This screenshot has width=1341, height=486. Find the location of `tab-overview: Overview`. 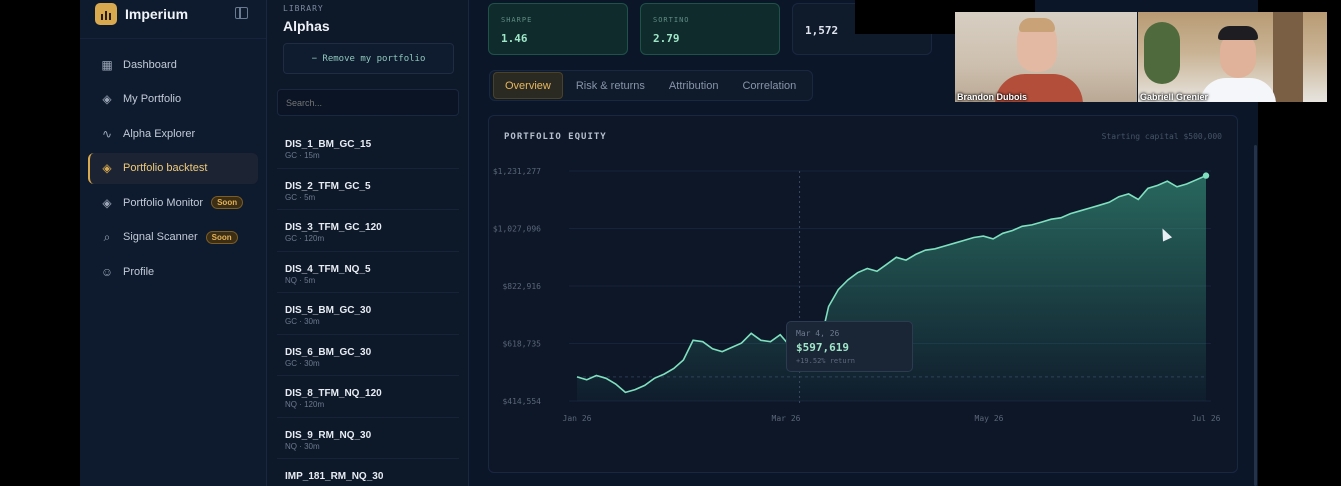

tab-overview: Overview is located at coordinates (528, 85).